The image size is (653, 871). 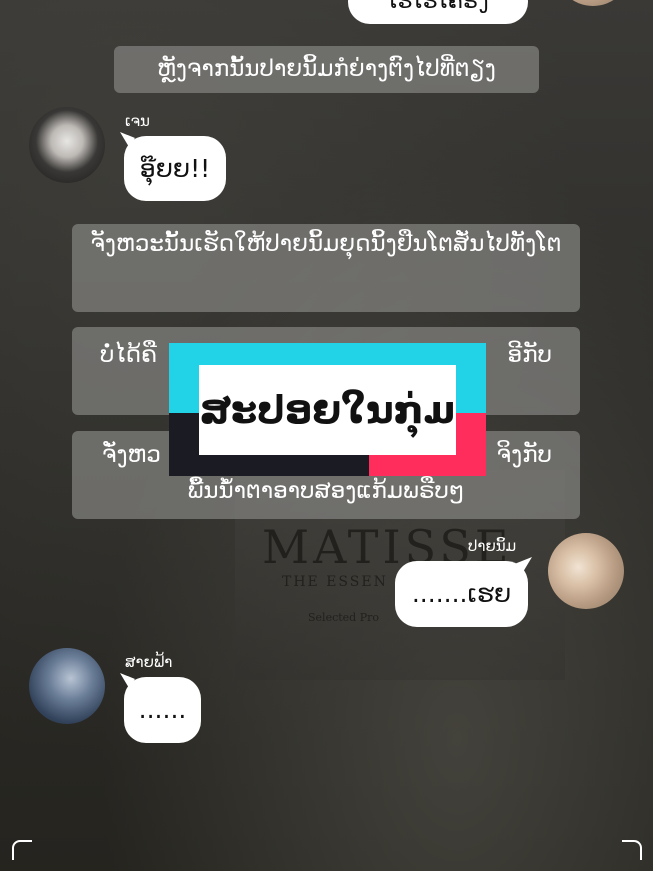 I want to click on sender-name-paynim: ປາຍນິ້ມ, so click(x=492, y=546).